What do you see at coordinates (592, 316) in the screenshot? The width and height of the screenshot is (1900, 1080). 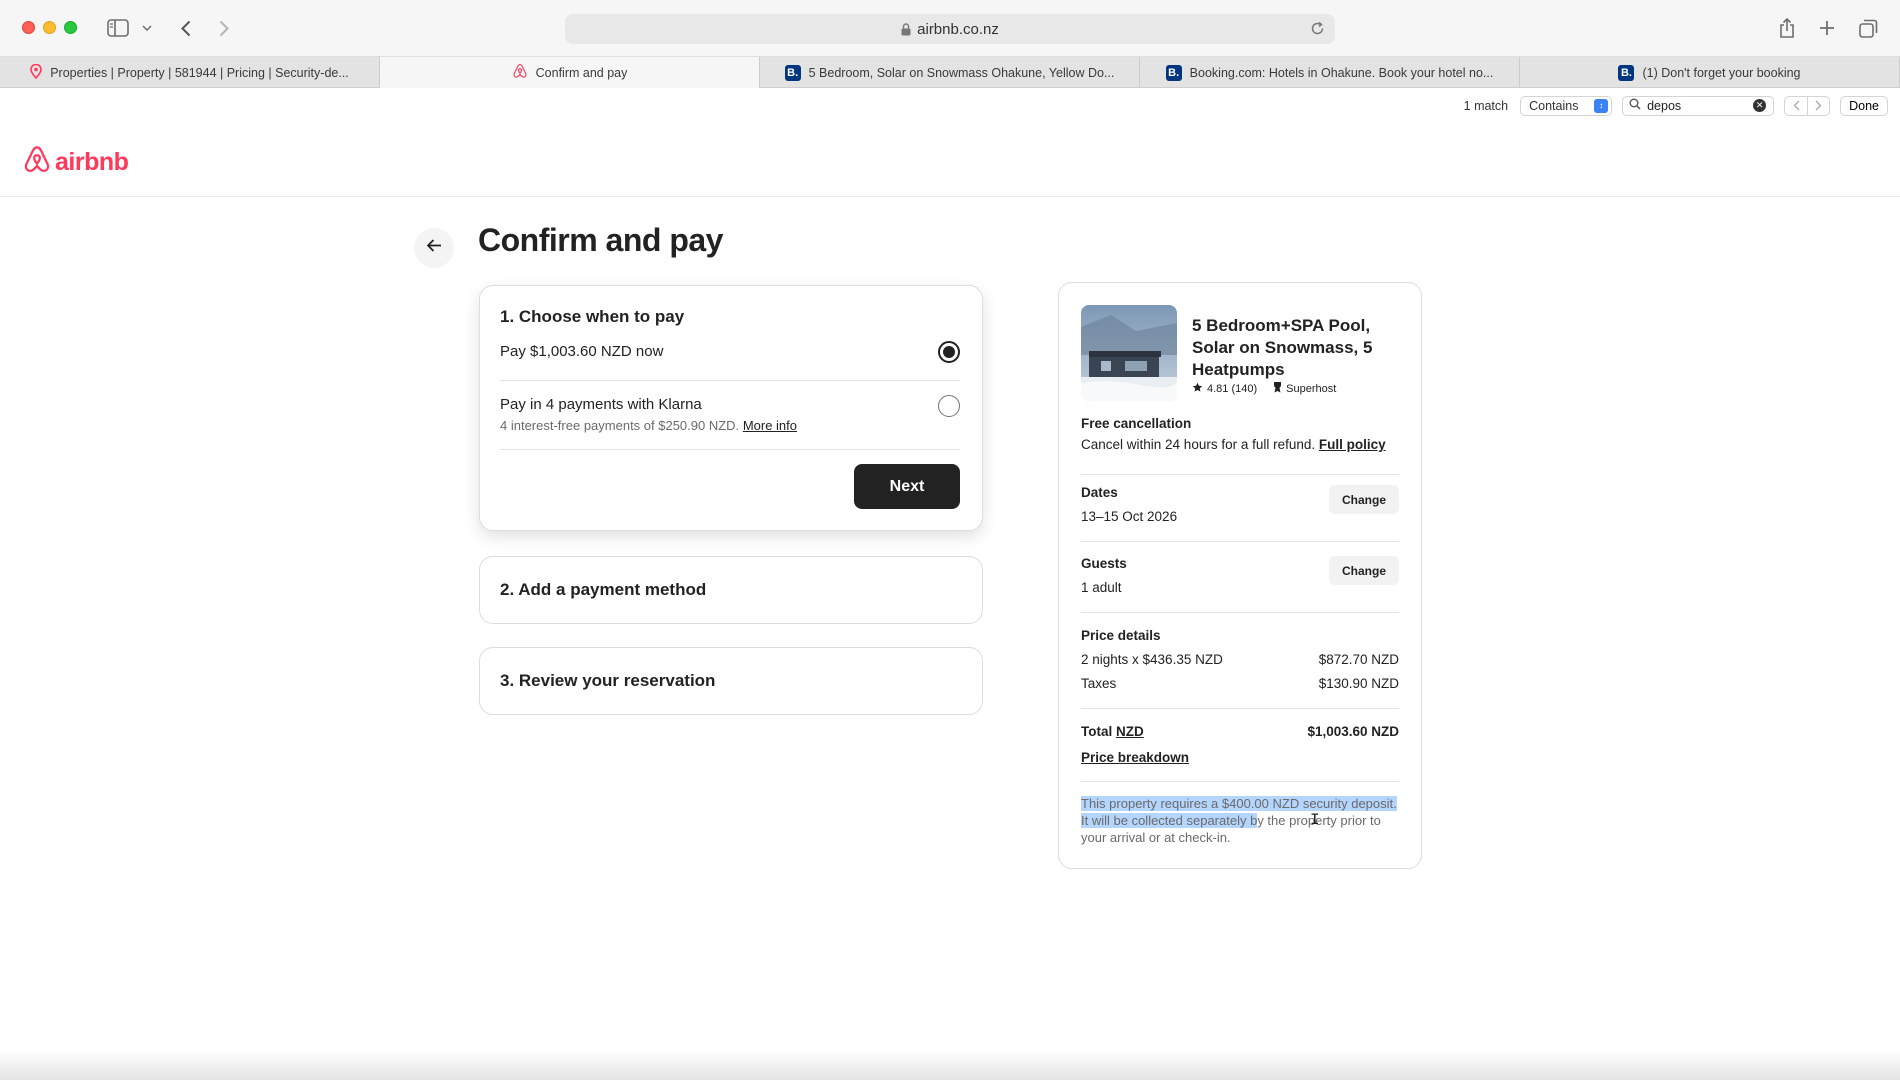 I see `step1-heading: 1. Choose when to pay` at bounding box center [592, 316].